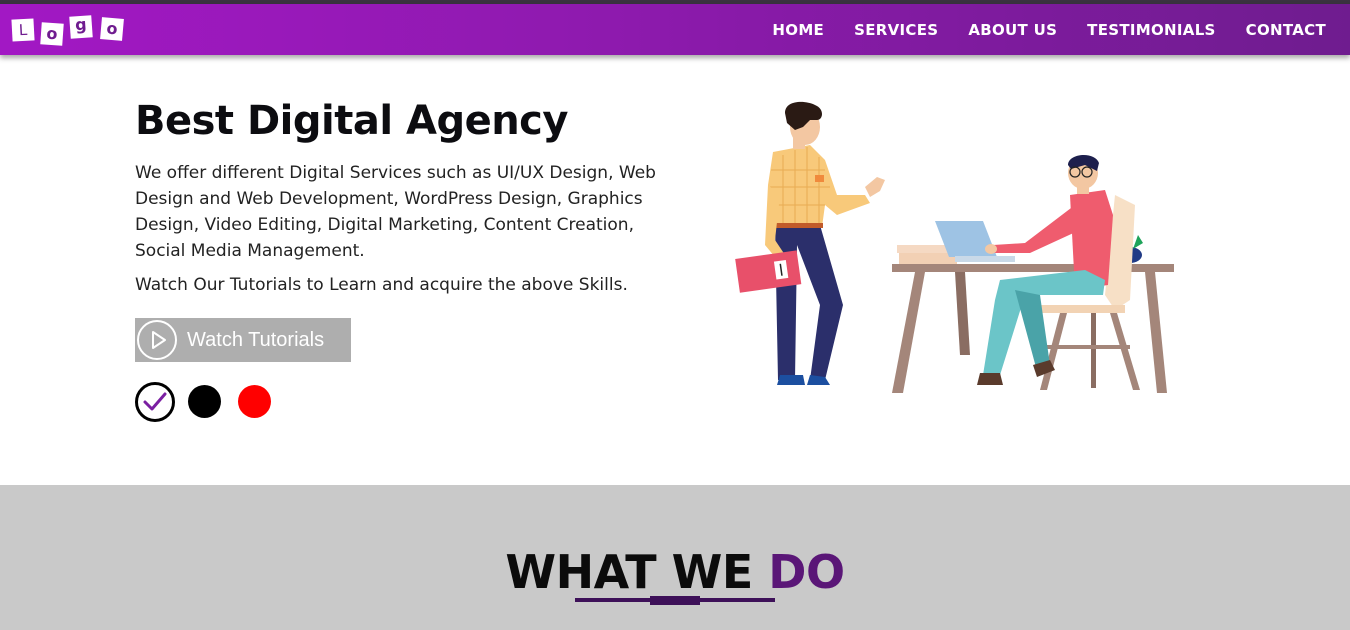 The height and width of the screenshot is (630, 1350). Describe the element at coordinates (157, 340) in the screenshot. I see `play-icon` at that location.